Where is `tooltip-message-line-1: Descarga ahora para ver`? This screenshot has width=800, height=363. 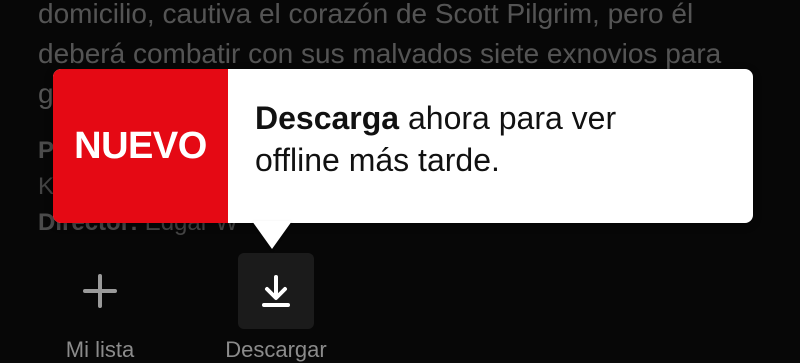
tooltip-message-line-1: Descarga ahora para ver is located at coordinates (490, 118).